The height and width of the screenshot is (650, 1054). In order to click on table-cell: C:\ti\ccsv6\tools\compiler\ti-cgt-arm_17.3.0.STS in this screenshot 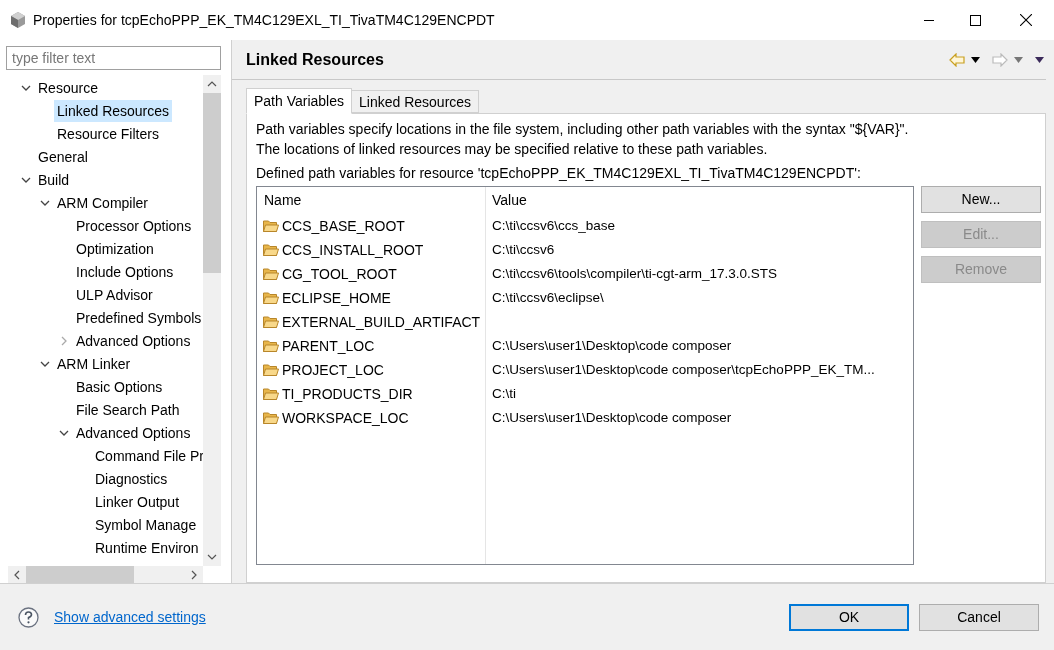, I will do `click(635, 274)`.